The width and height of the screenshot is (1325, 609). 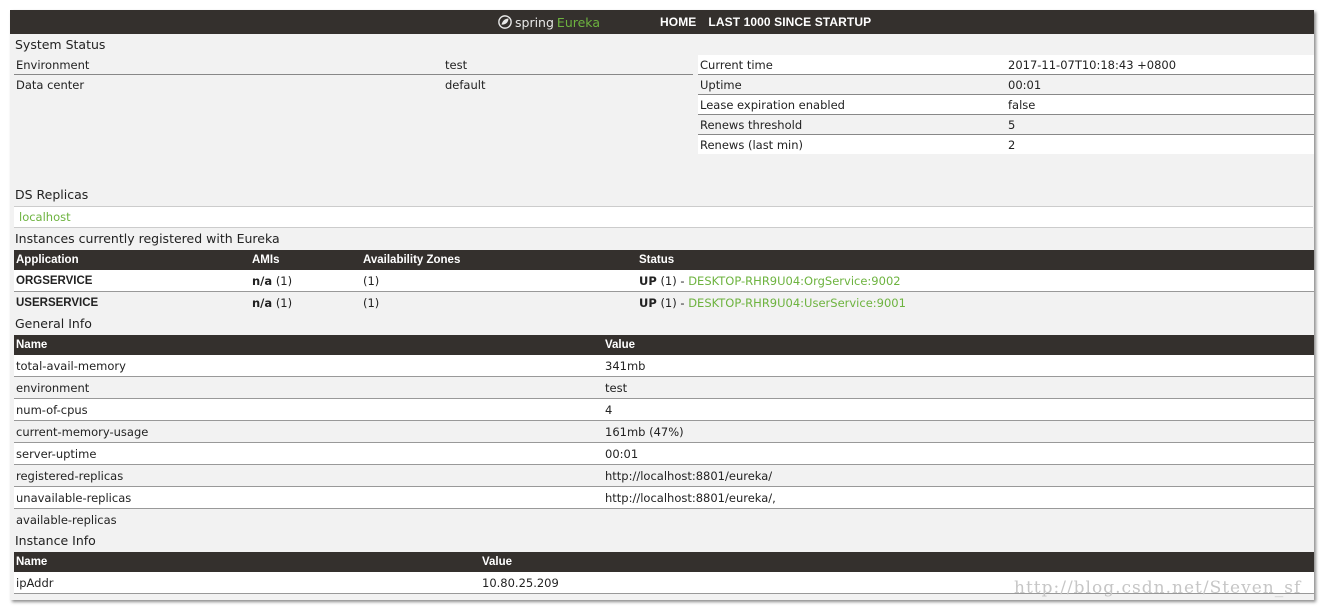 What do you see at coordinates (247, 583) in the screenshot?
I see `info-name: ipAddr` at bounding box center [247, 583].